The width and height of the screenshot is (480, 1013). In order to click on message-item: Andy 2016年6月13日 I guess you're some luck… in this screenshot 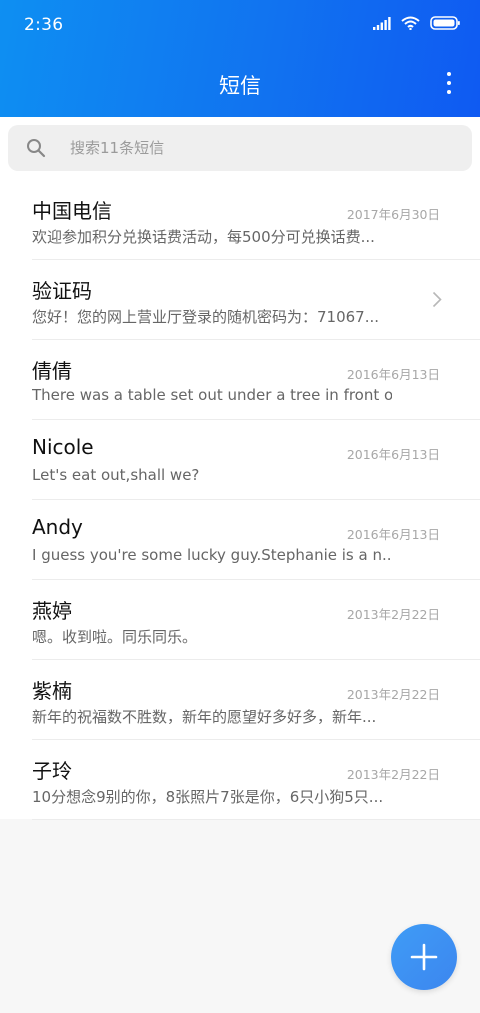, I will do `click(256, 540)`.